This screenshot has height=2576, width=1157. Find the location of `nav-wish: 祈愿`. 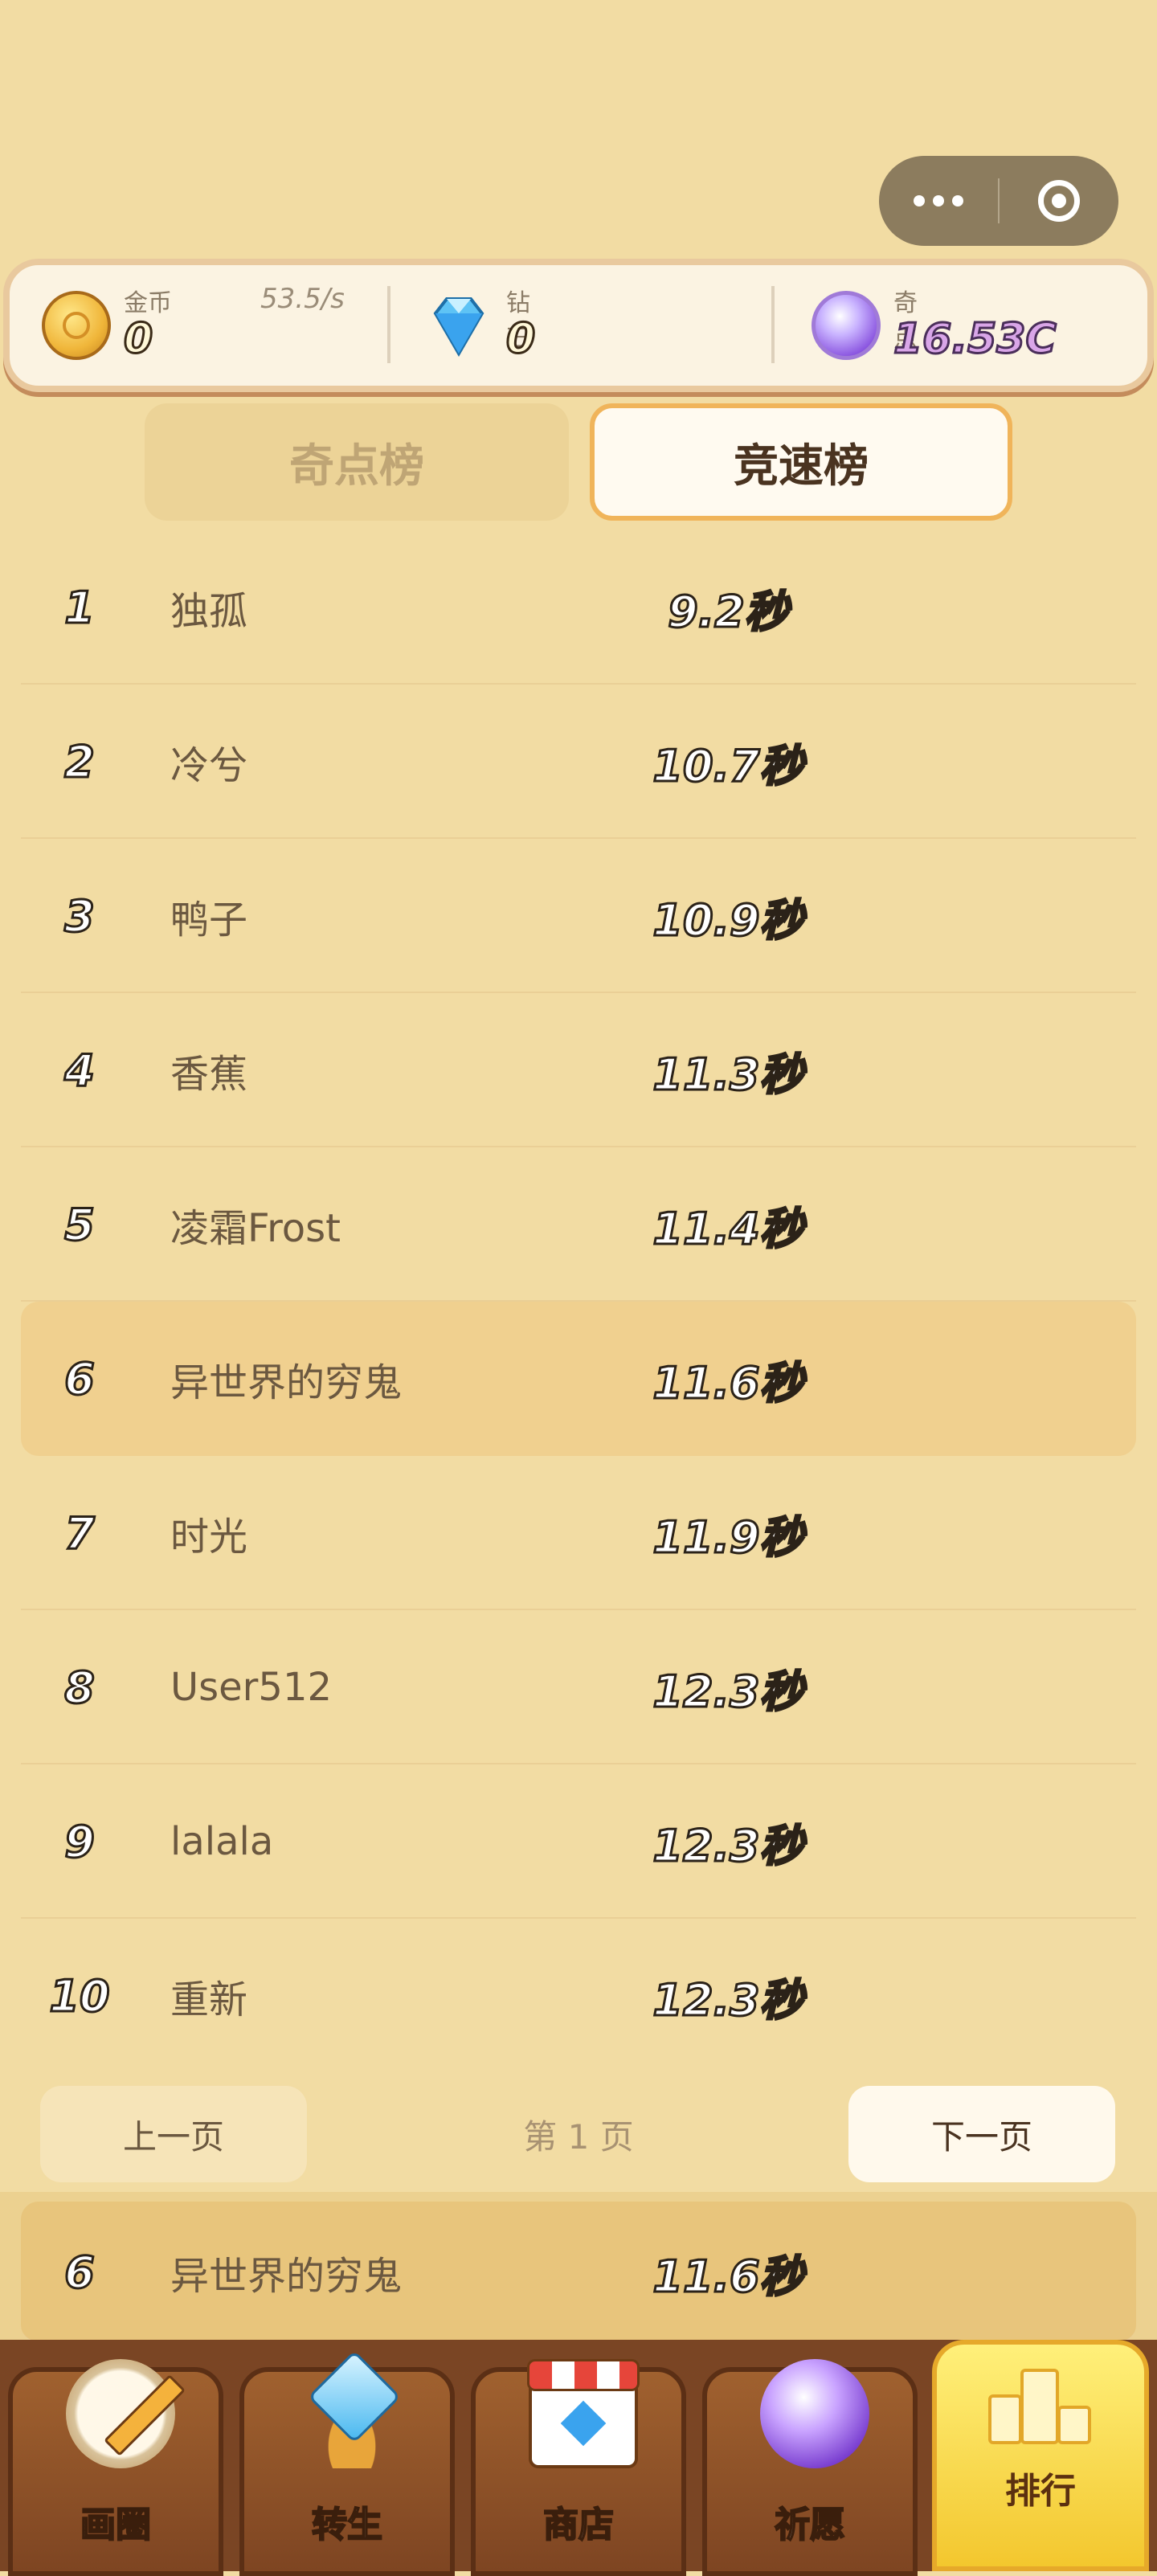

nav-wish: 祈愿 is located at coordinates (810, 2467).